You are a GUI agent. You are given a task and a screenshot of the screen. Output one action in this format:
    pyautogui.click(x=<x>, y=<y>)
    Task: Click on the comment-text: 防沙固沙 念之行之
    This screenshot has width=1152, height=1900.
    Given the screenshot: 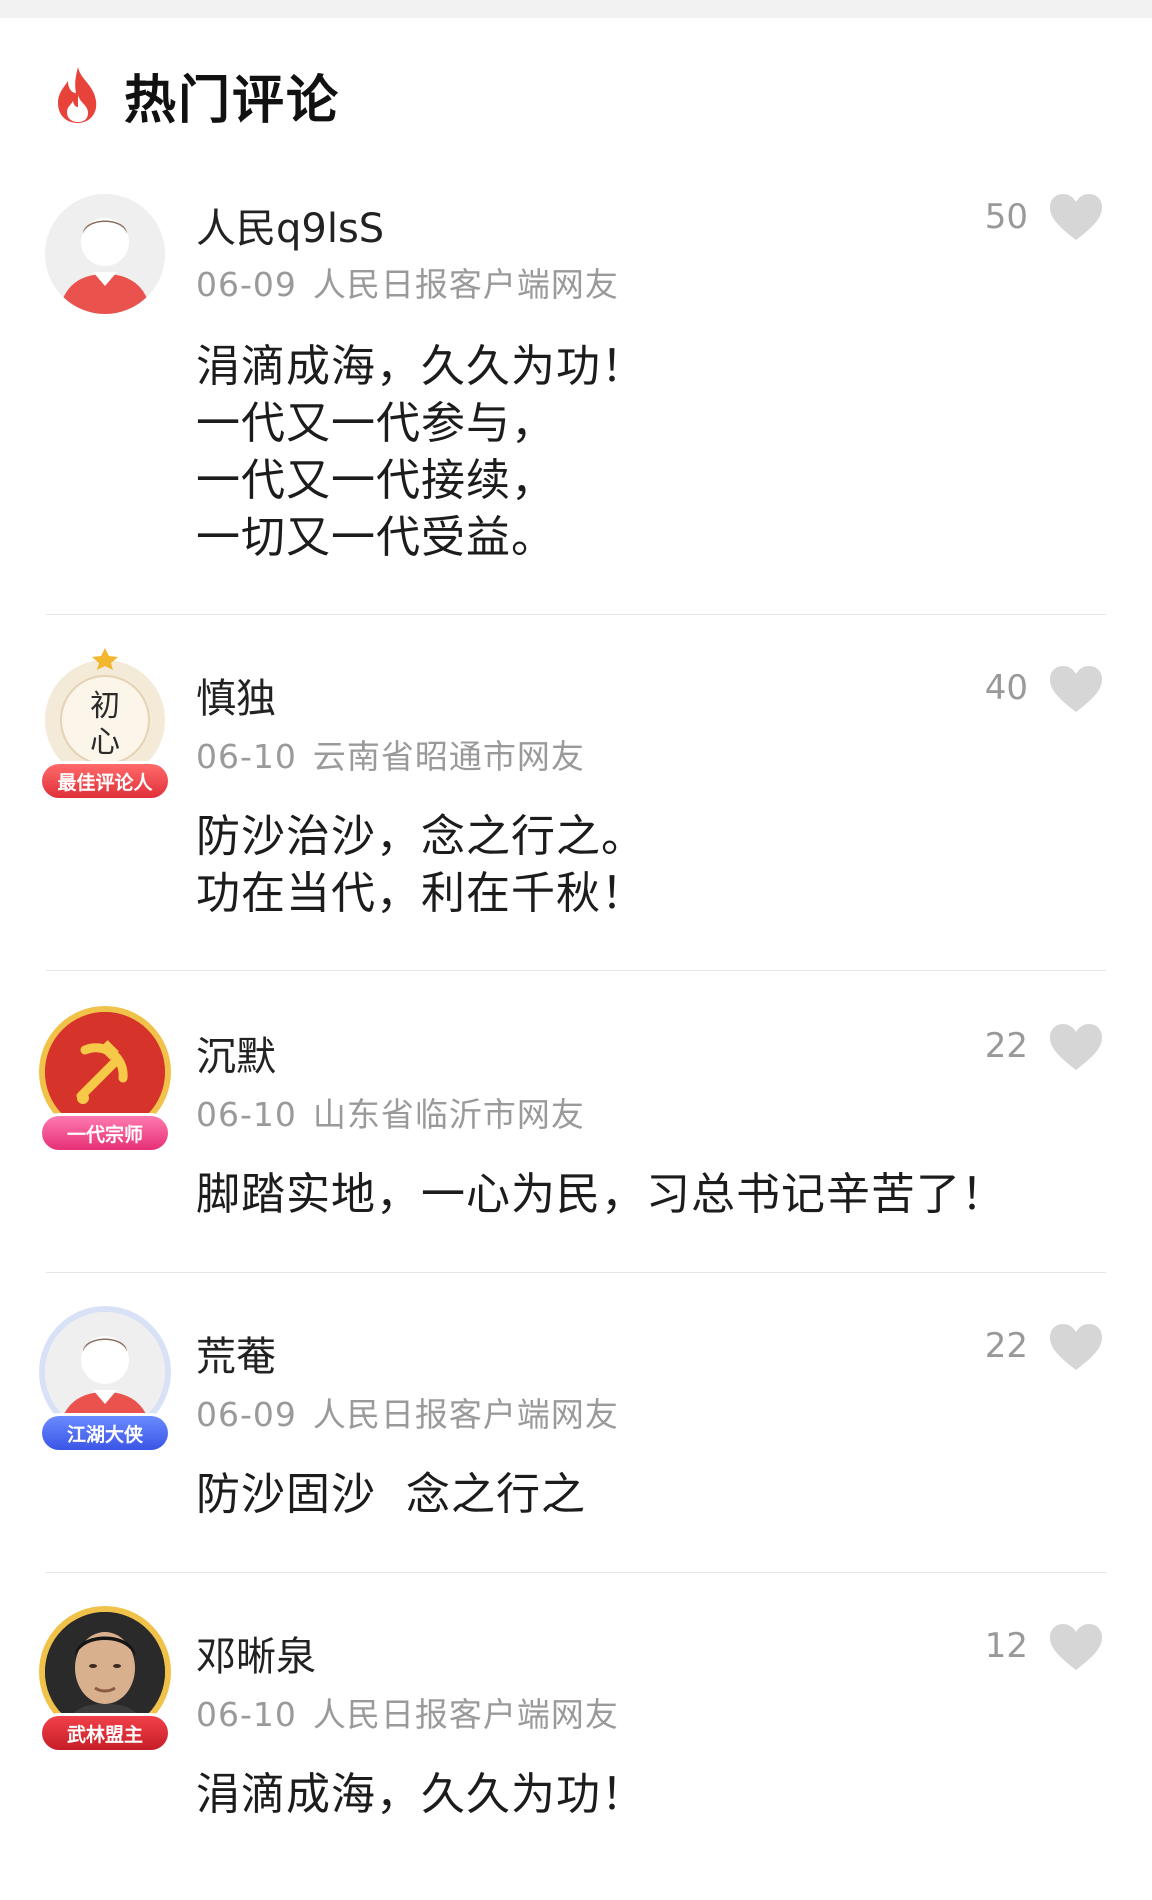 What is the action you would take?
    pyautogui.click(x=391, y=1494)
    